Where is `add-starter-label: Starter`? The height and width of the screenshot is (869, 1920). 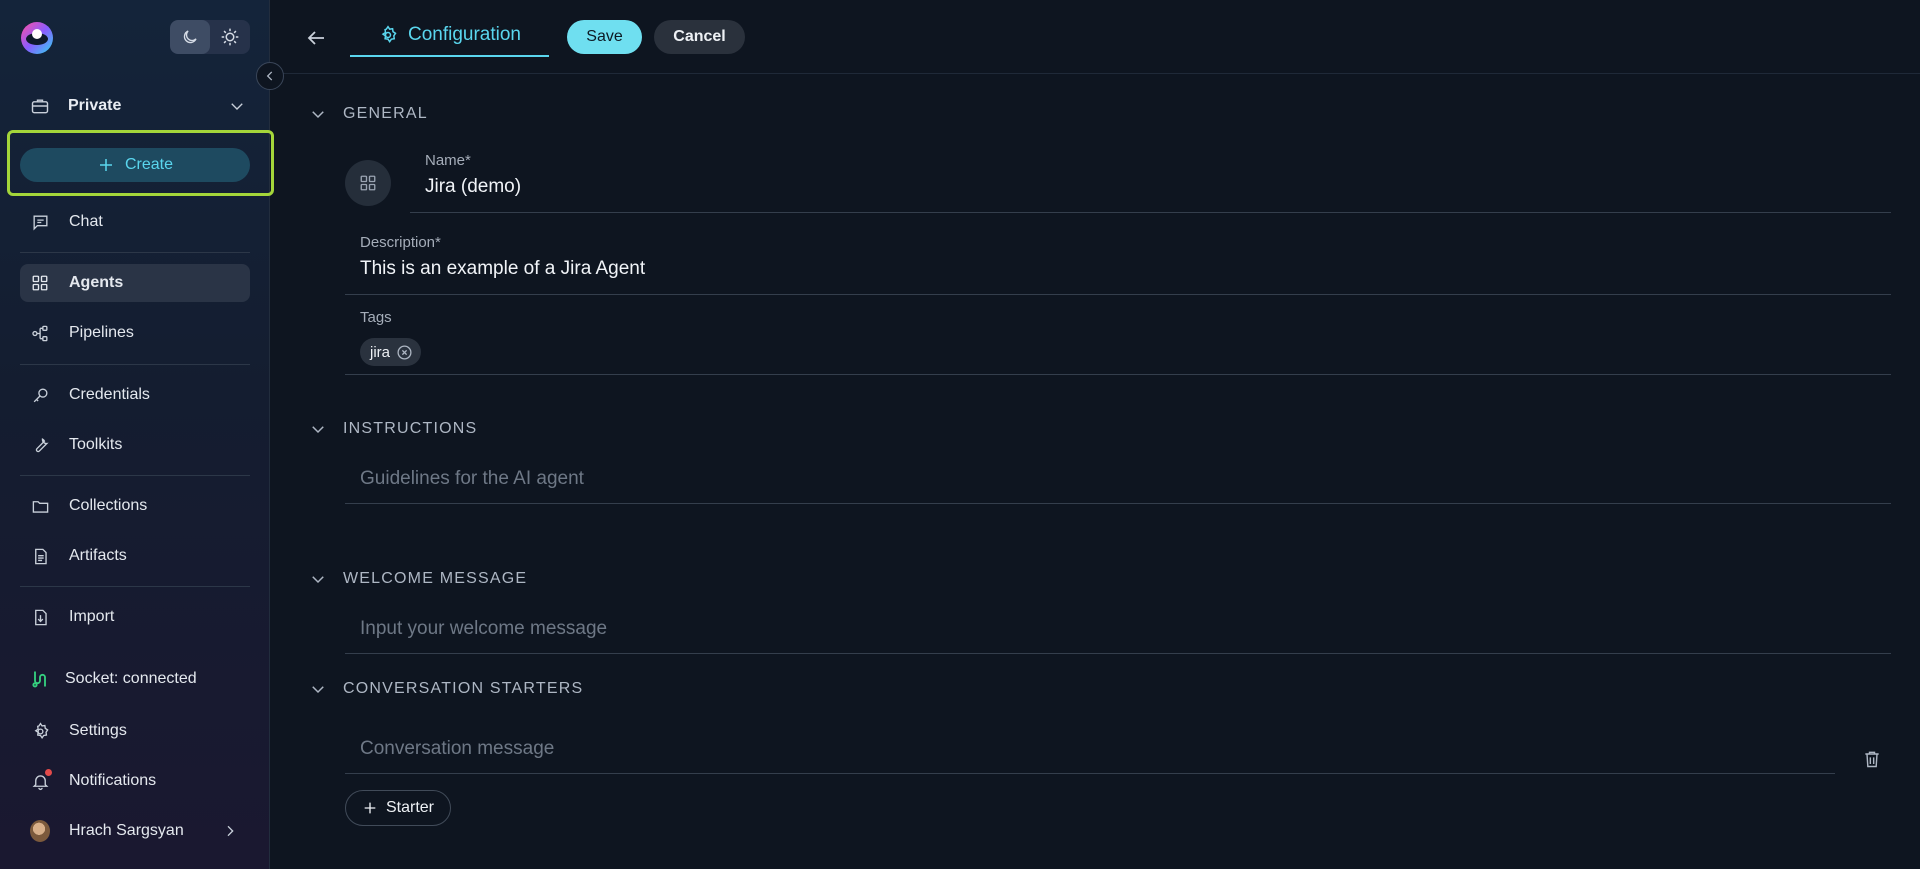 add-starter-label: Starter is located at coordinates (409, 807).